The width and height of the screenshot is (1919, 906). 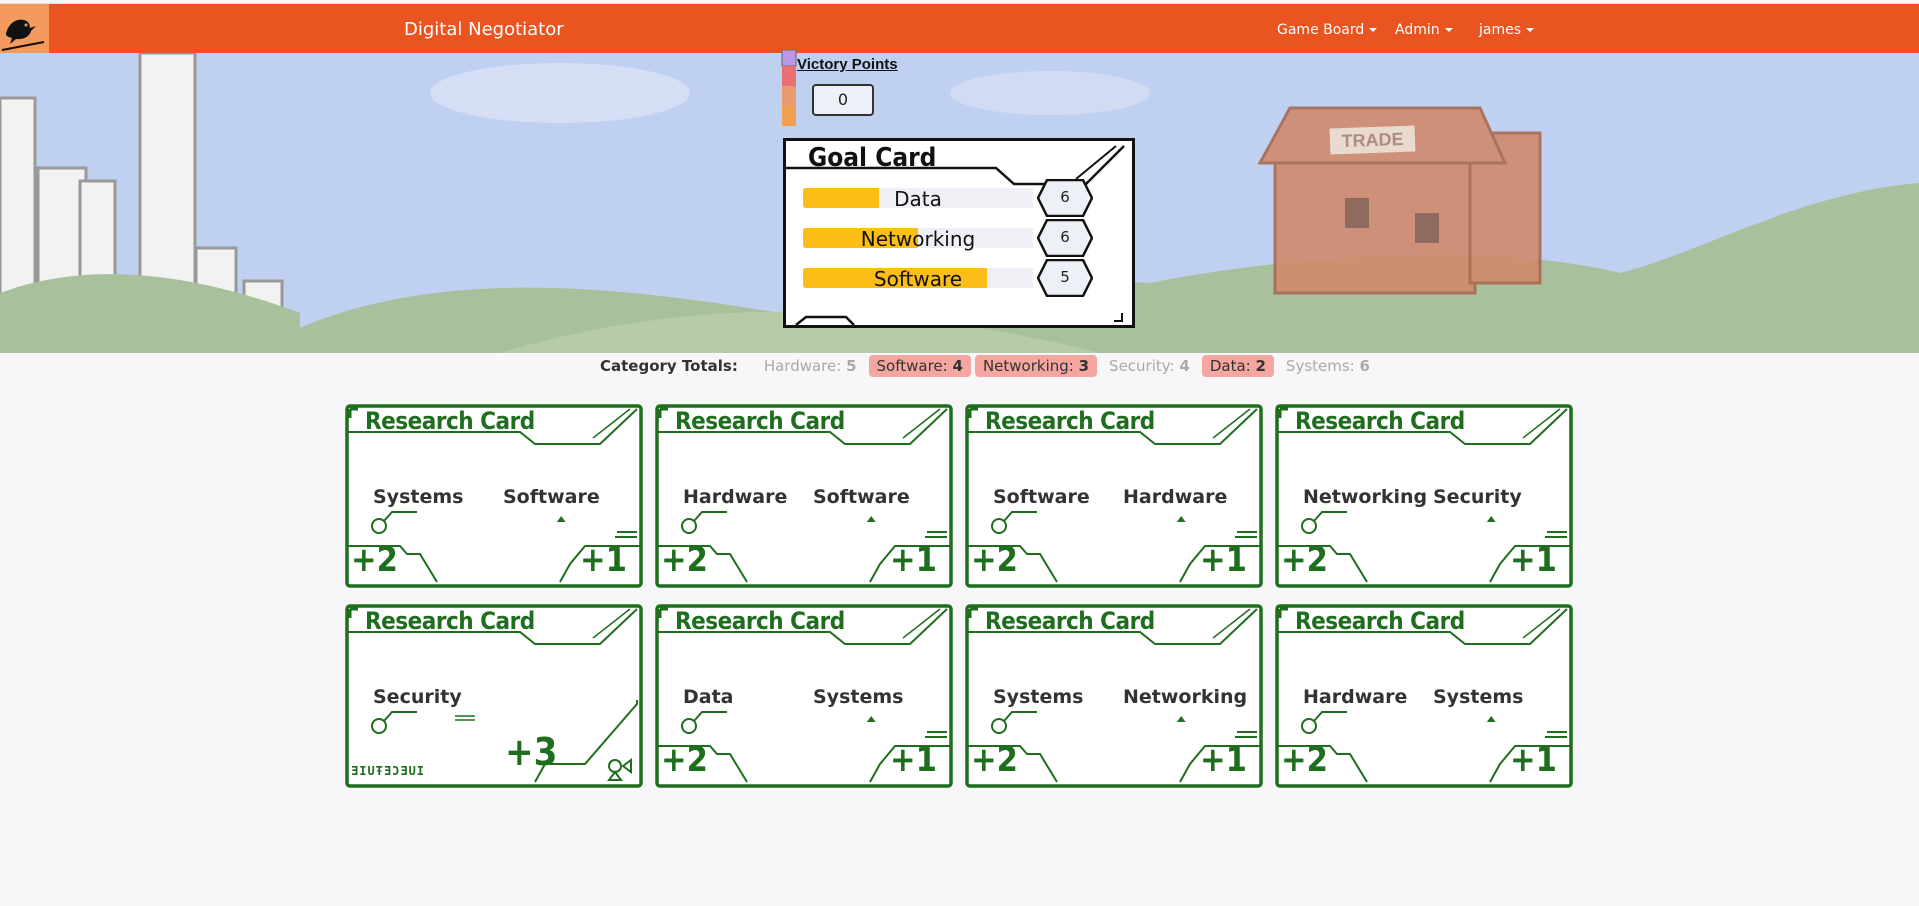 What do you see at coordinates (708, 697) in the screenshot?
I see `research-card-category-primary: Data` at bounding box center [708, 697].